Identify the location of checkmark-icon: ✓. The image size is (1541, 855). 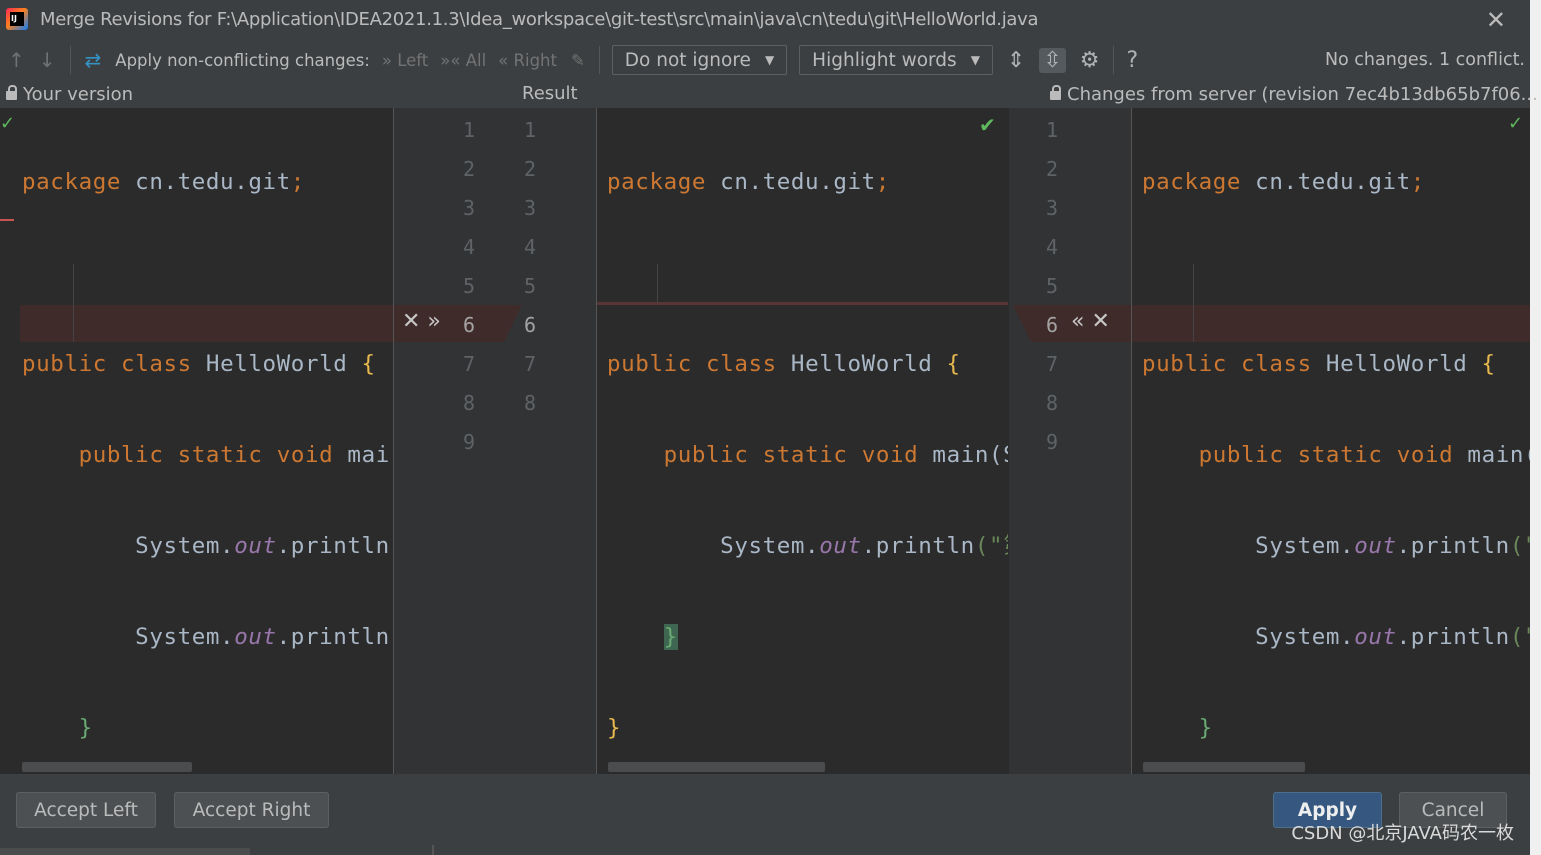
(8, 123).